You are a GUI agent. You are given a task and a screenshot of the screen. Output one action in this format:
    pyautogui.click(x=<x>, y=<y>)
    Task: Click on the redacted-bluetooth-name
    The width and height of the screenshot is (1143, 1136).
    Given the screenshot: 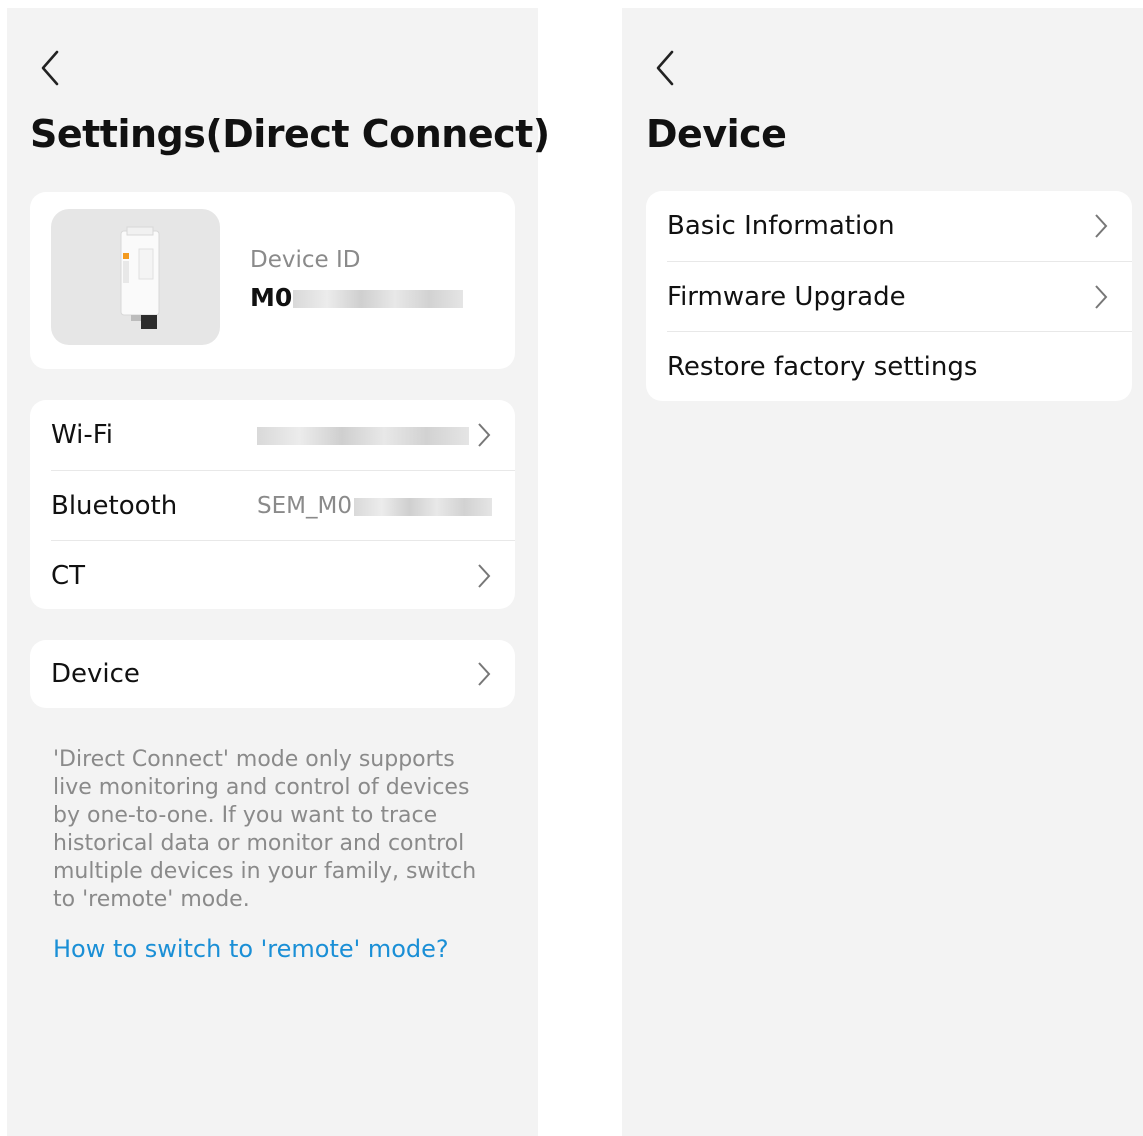 What is the action you would take?
    pyautogui.click(x=422, y=506)
    